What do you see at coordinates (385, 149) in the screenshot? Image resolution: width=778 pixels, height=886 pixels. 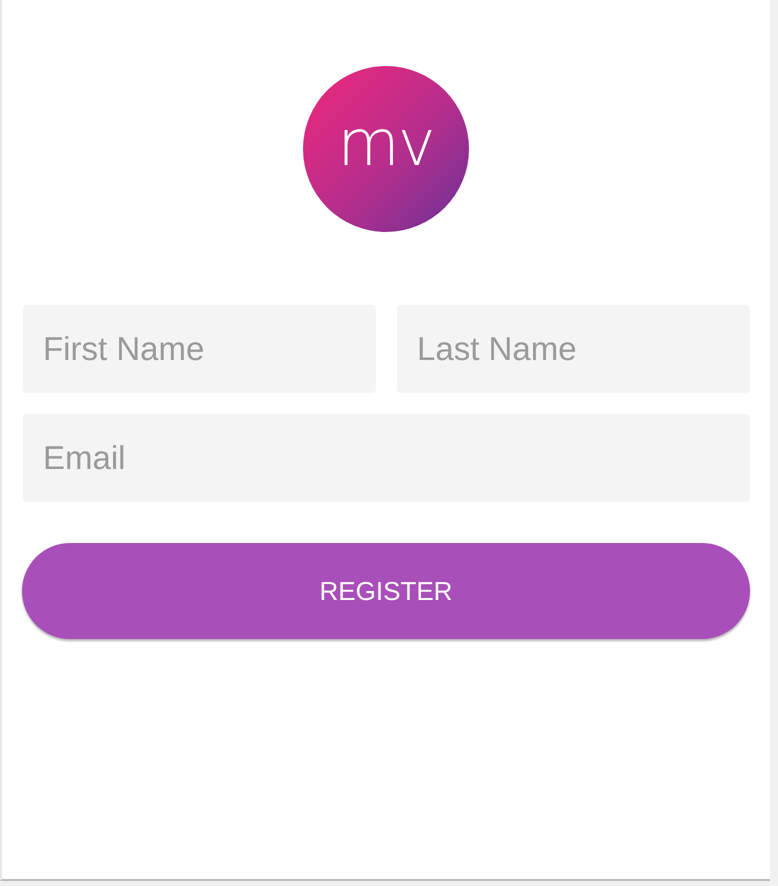 I see `logo: mv` at bounding box center [385, 149].